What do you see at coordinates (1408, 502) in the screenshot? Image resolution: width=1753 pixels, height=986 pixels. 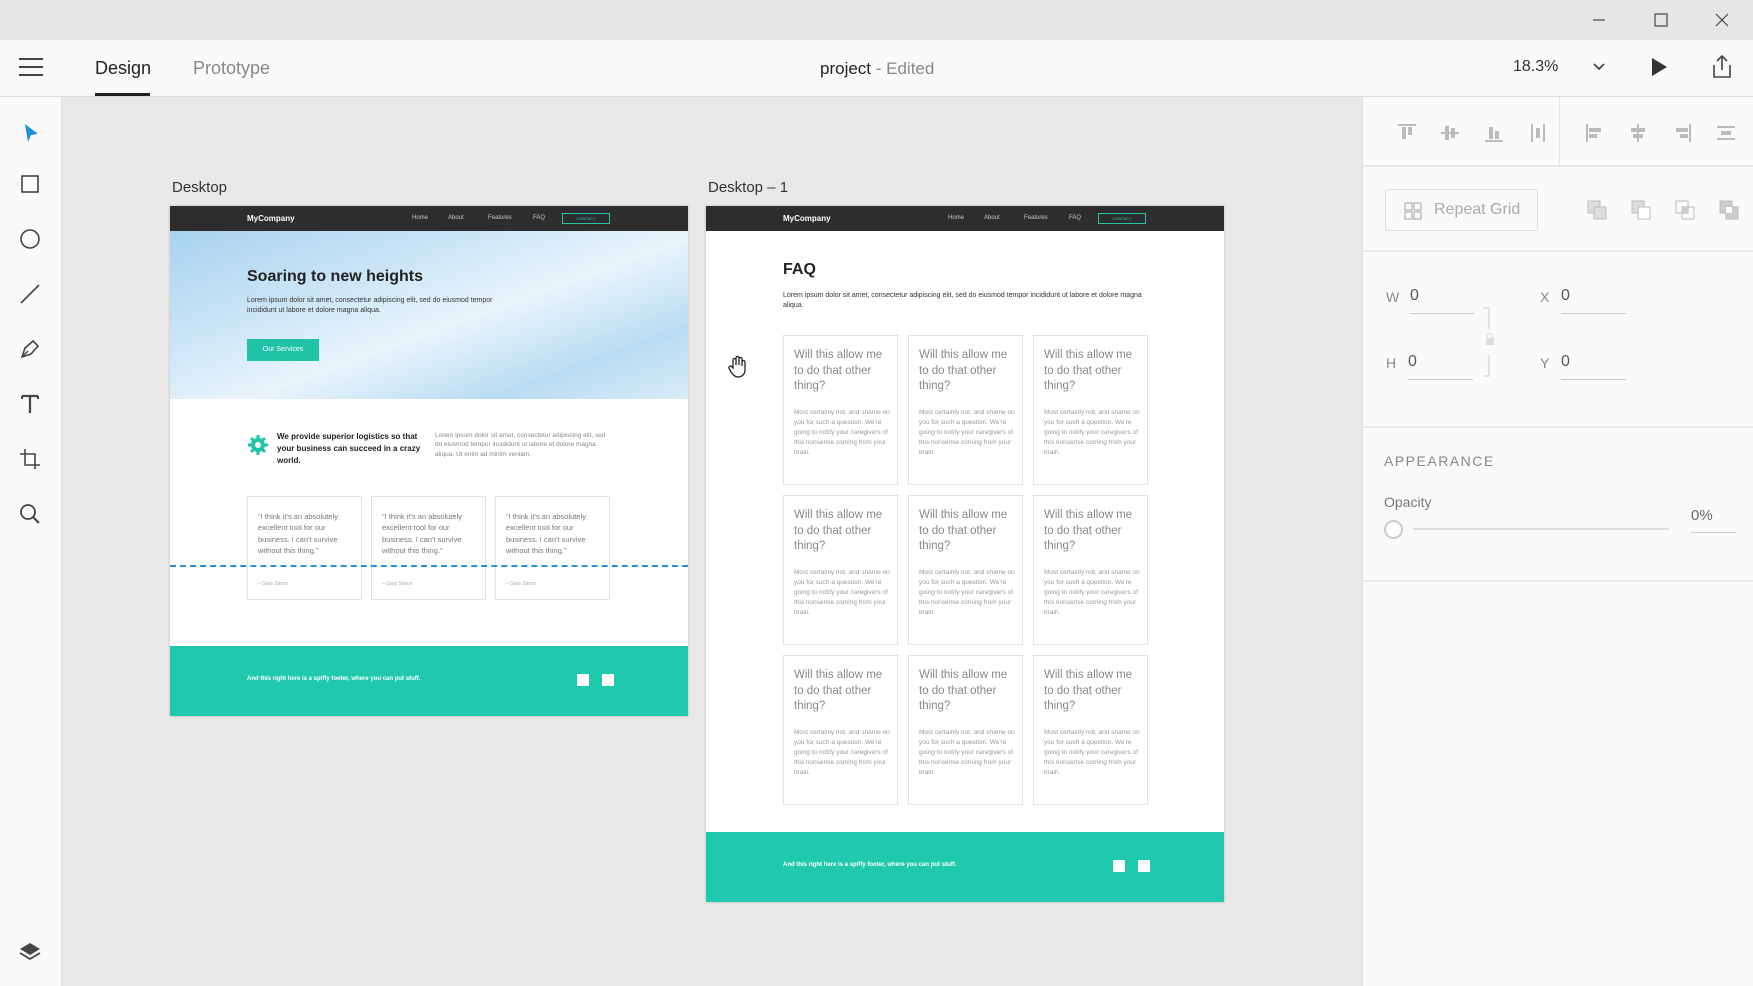 I see `opacity-label: Opacity` at bounding box center [1408, 502].